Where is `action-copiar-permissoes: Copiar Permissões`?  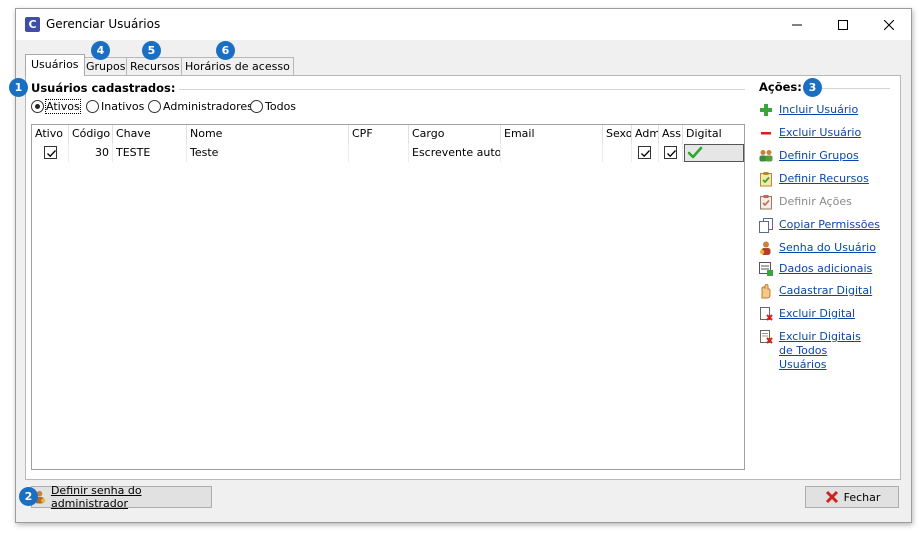 action-copiar-permissoes: Copiar Permissões is located at coordinates (819, 225).